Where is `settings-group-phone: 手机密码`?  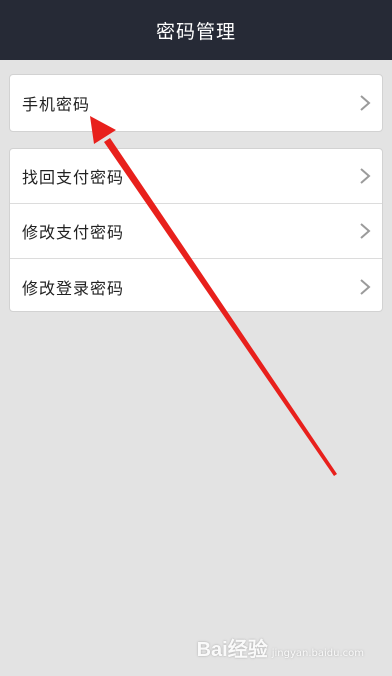
settings-group-phone: 手机密码 is located at coordinates (196, 103).